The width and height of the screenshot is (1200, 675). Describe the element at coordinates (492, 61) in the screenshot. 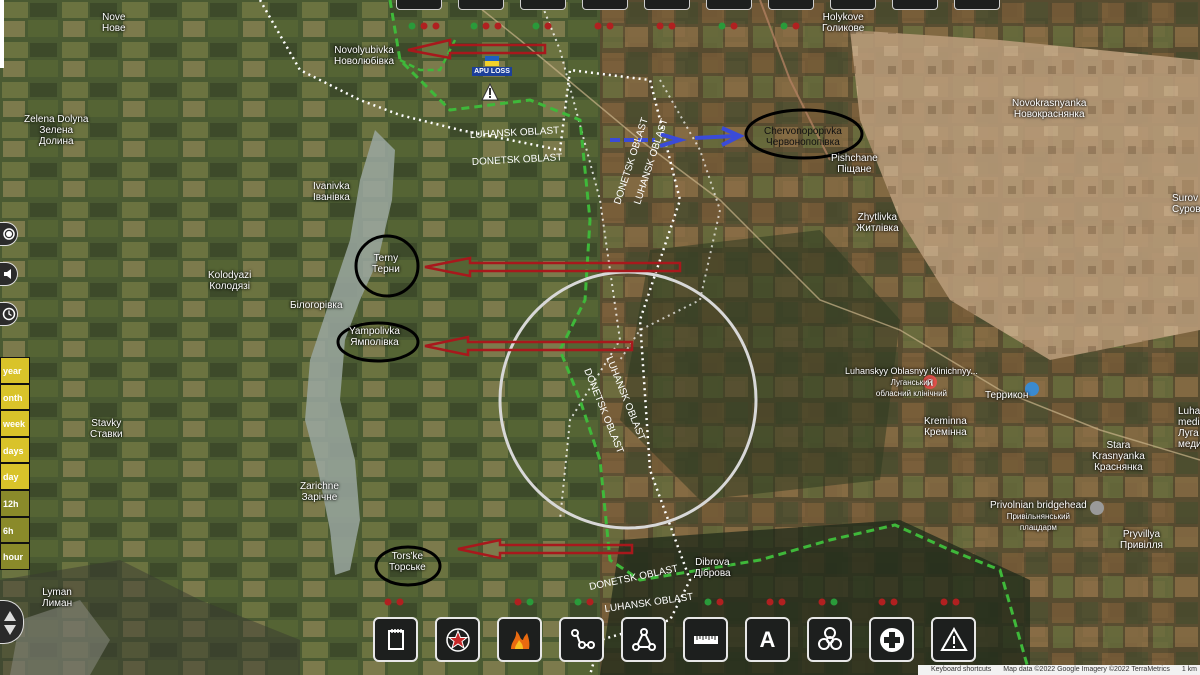

I see `ukraine-flag-icon` at that location.